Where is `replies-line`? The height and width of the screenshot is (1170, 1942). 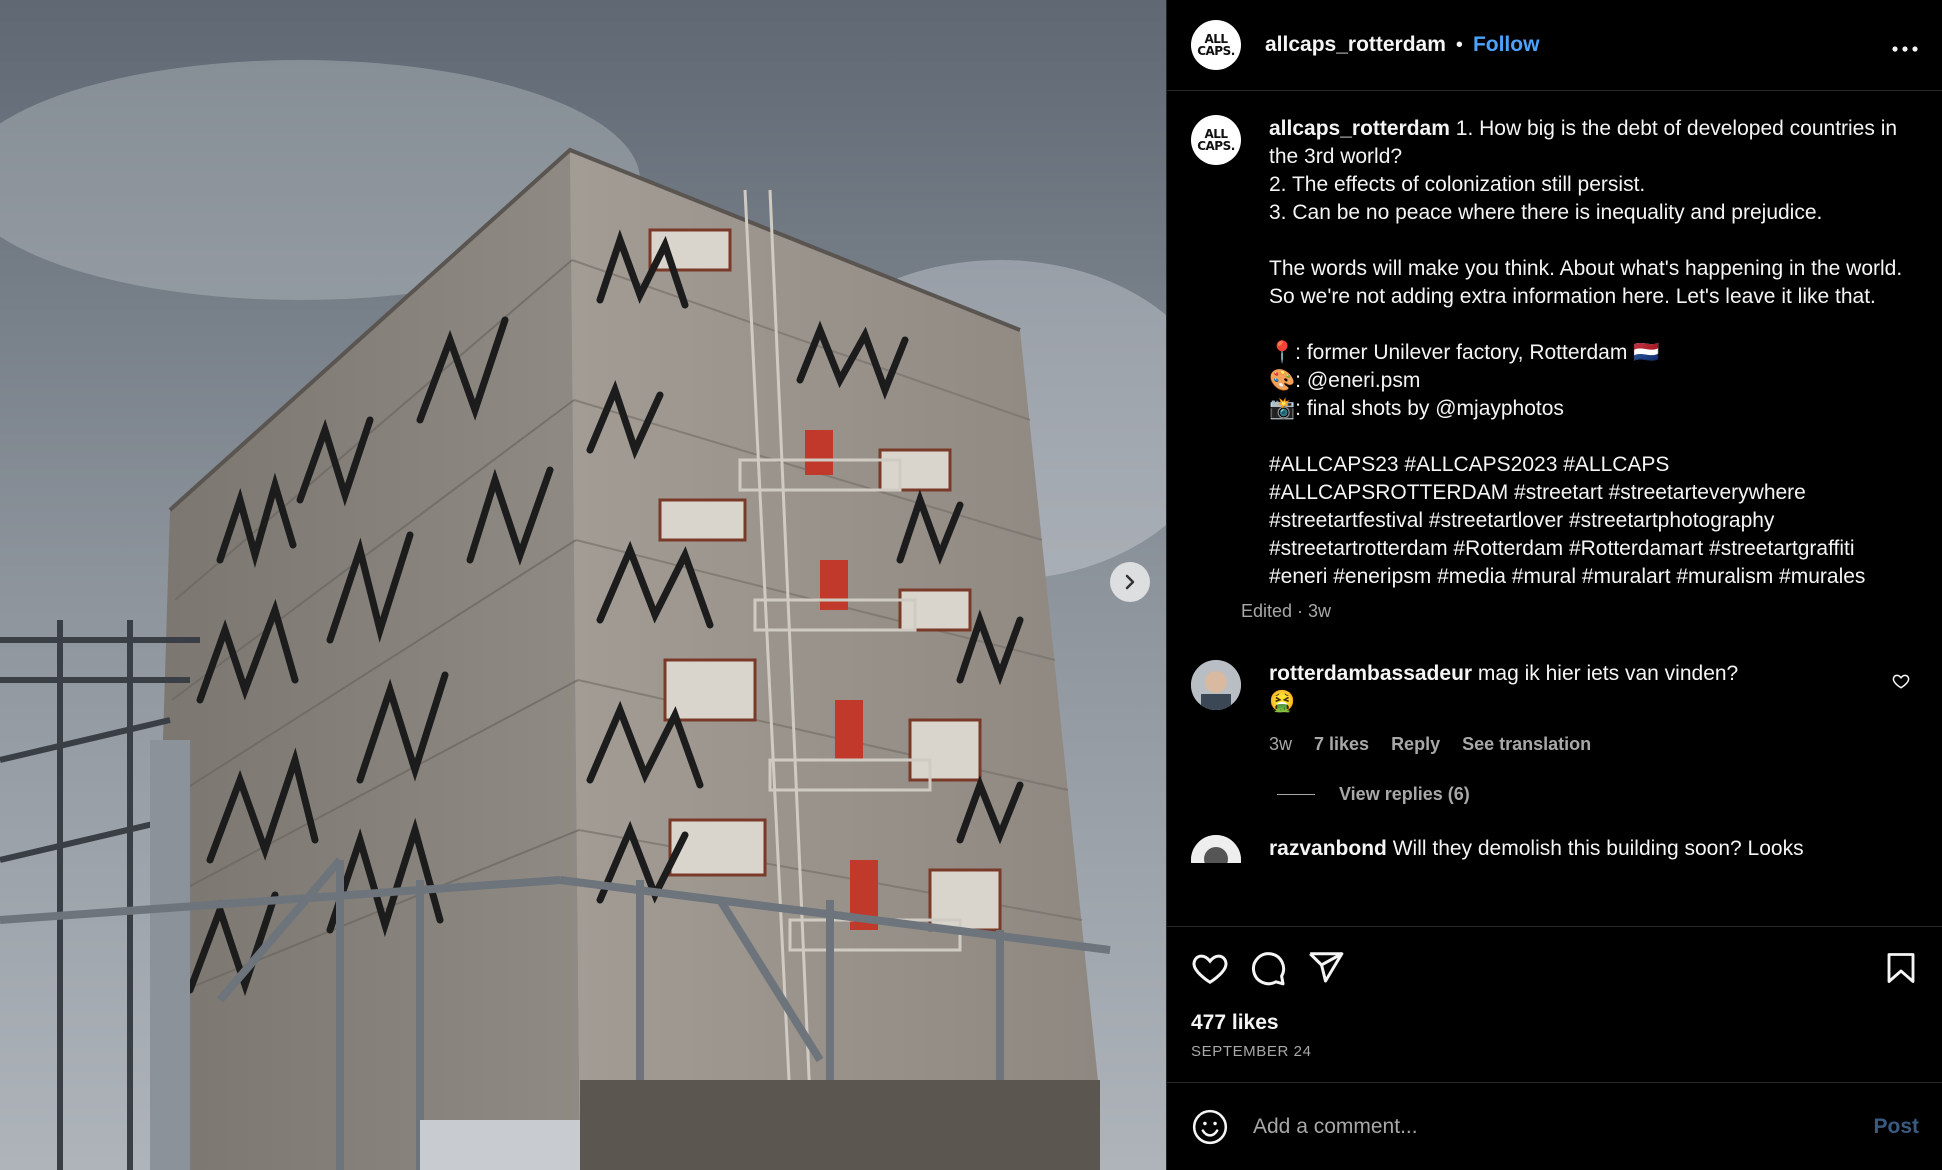 replies-line is located at coordinates (1296, 794).